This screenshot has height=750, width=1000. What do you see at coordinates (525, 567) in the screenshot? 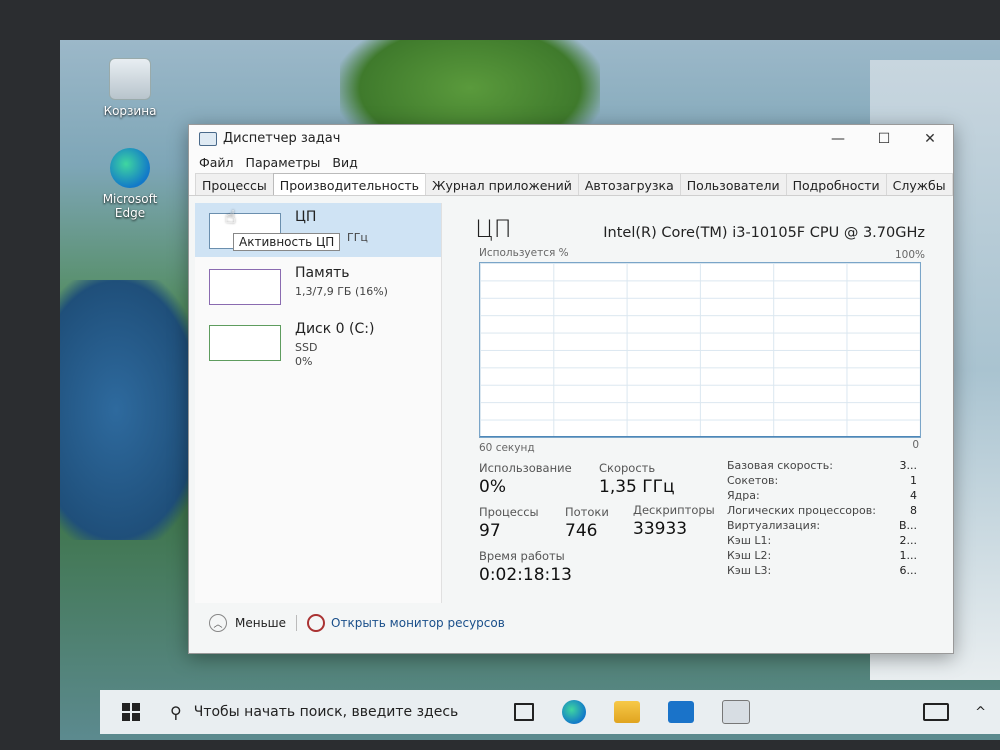
I see `stat-uptime: Время работы 0:02:18:13` at bounding box center [525, 567].